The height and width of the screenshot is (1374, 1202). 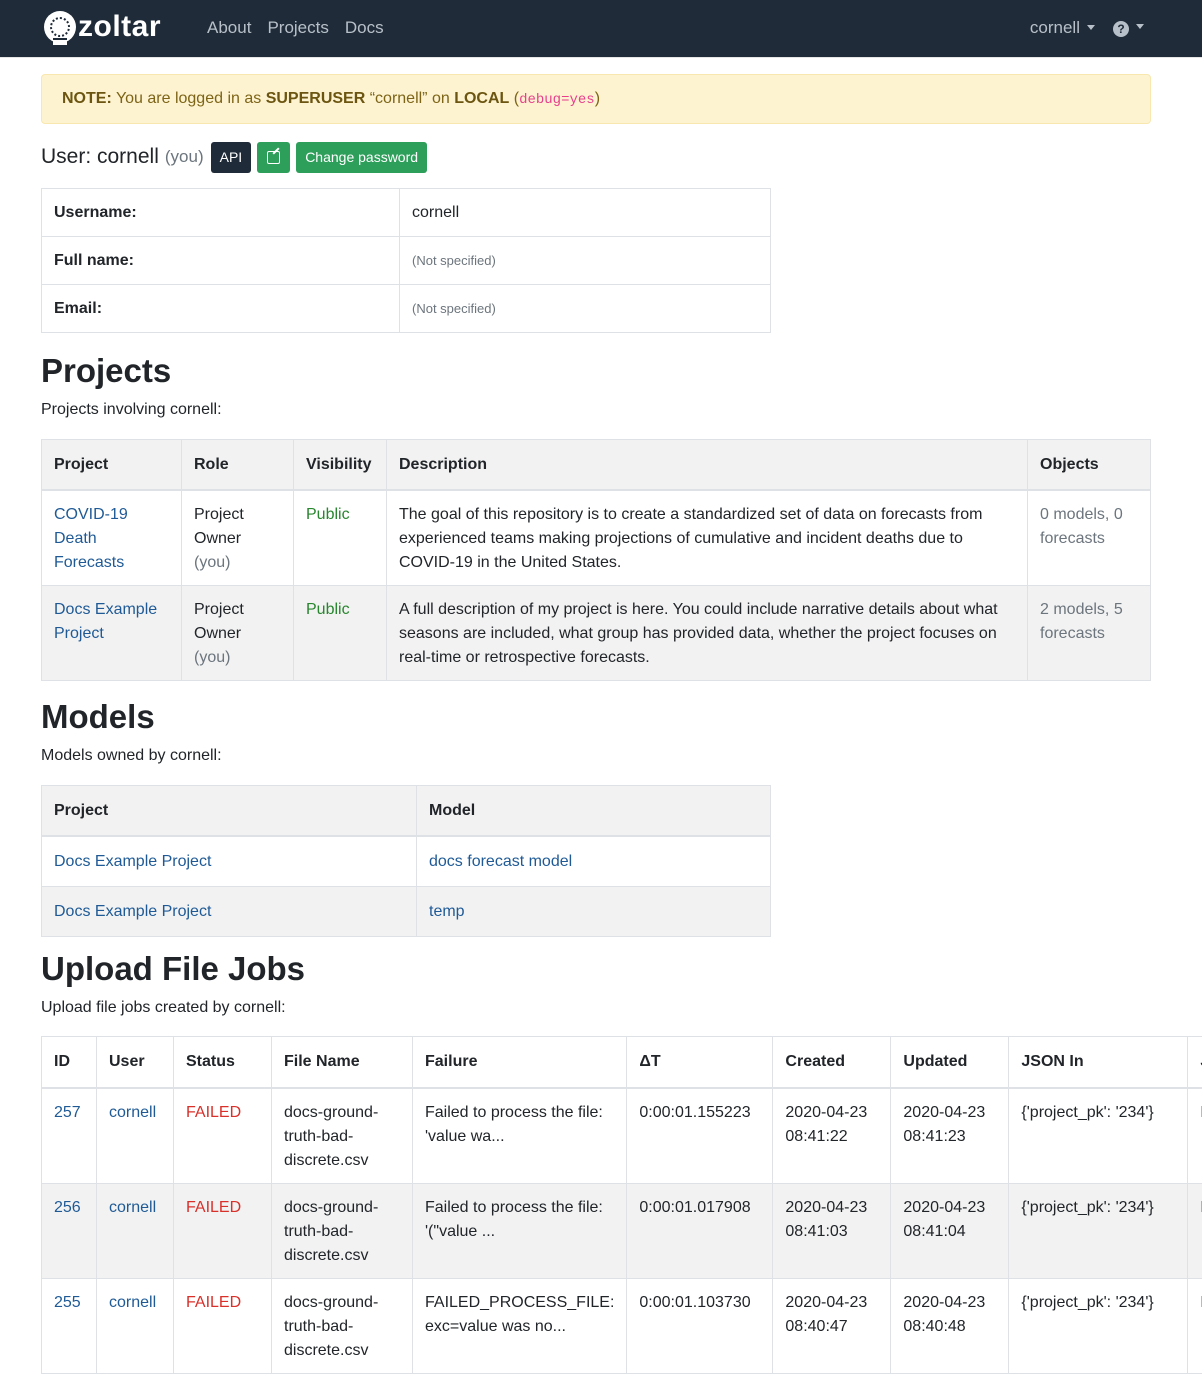 What do you see at coordinates (832, 1326) in the screenshot?
I see `created-time: 2020-04-23 08:40:47` at bounding box center [832, 1326].